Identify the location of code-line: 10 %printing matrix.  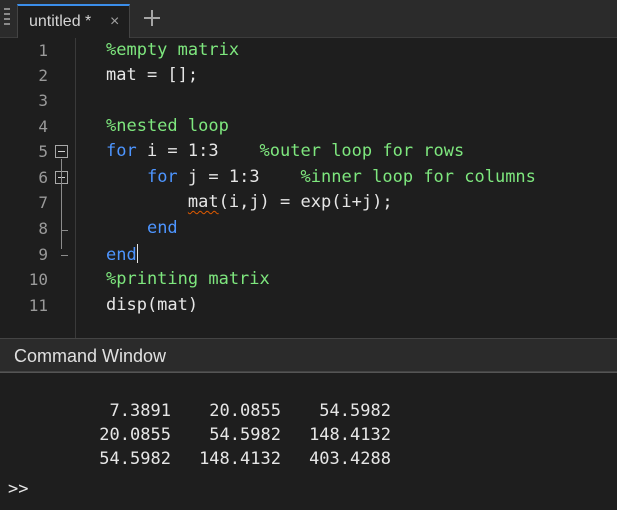
(308, 280).